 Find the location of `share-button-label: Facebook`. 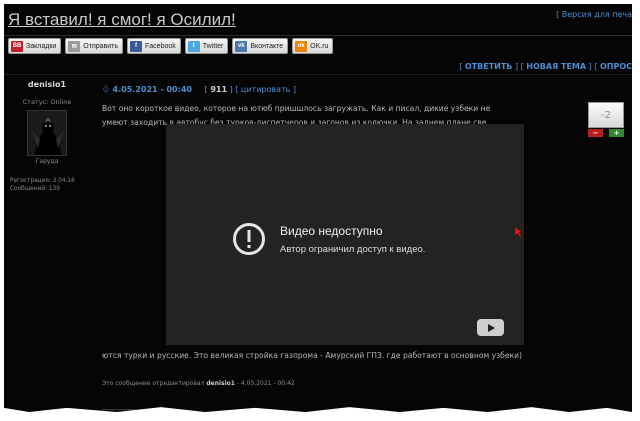

share-button-label: Facebook is located at coordinates (160, 46).